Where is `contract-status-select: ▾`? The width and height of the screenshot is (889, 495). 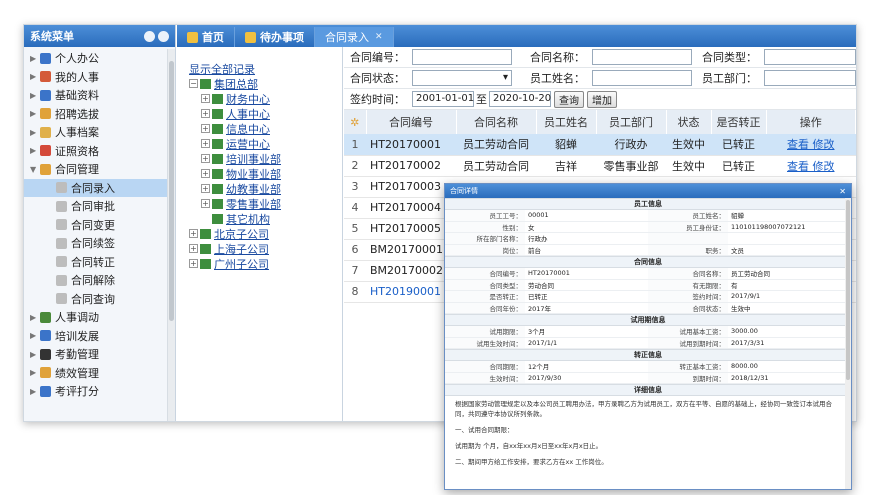 contract-status-select: ▾ is located at coordinates (462, 78).